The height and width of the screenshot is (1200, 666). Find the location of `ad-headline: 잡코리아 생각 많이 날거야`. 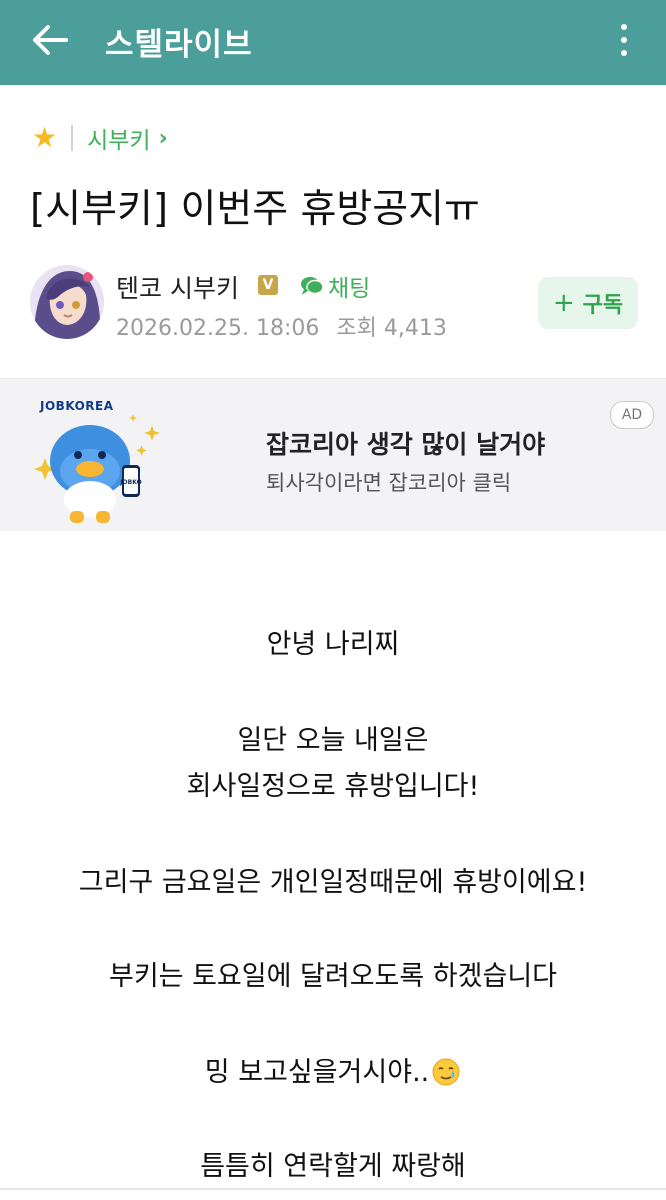

ad-headline: 잡코리아 생각 많이 날거야 is located at coordinates (406, 444).